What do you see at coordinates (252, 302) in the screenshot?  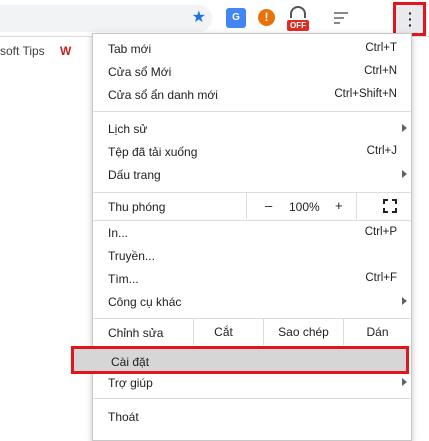 I see `menu-item-more-tools: Công cụ khác` at bounding box center [252, 302].